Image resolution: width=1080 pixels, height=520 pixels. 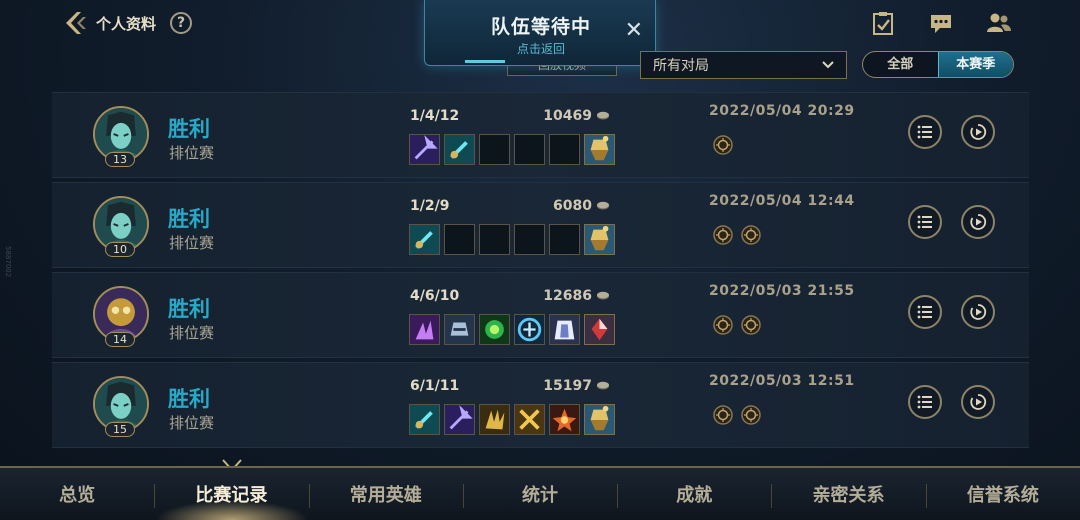 I want to click on item-slot-steel-helm, so click(x=459, y=329).